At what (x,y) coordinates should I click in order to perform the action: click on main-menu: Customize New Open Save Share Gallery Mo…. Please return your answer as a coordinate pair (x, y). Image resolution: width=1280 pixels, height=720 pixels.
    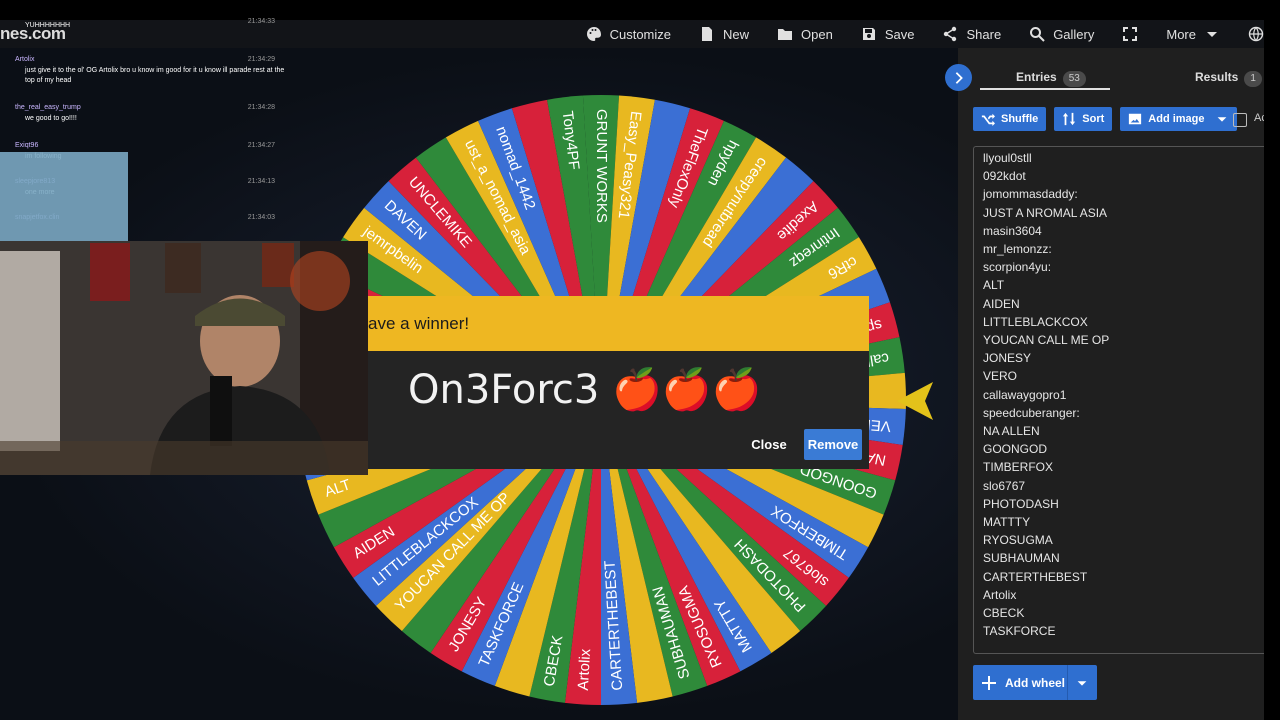
    Looking at the image, I should click on (911, 34).